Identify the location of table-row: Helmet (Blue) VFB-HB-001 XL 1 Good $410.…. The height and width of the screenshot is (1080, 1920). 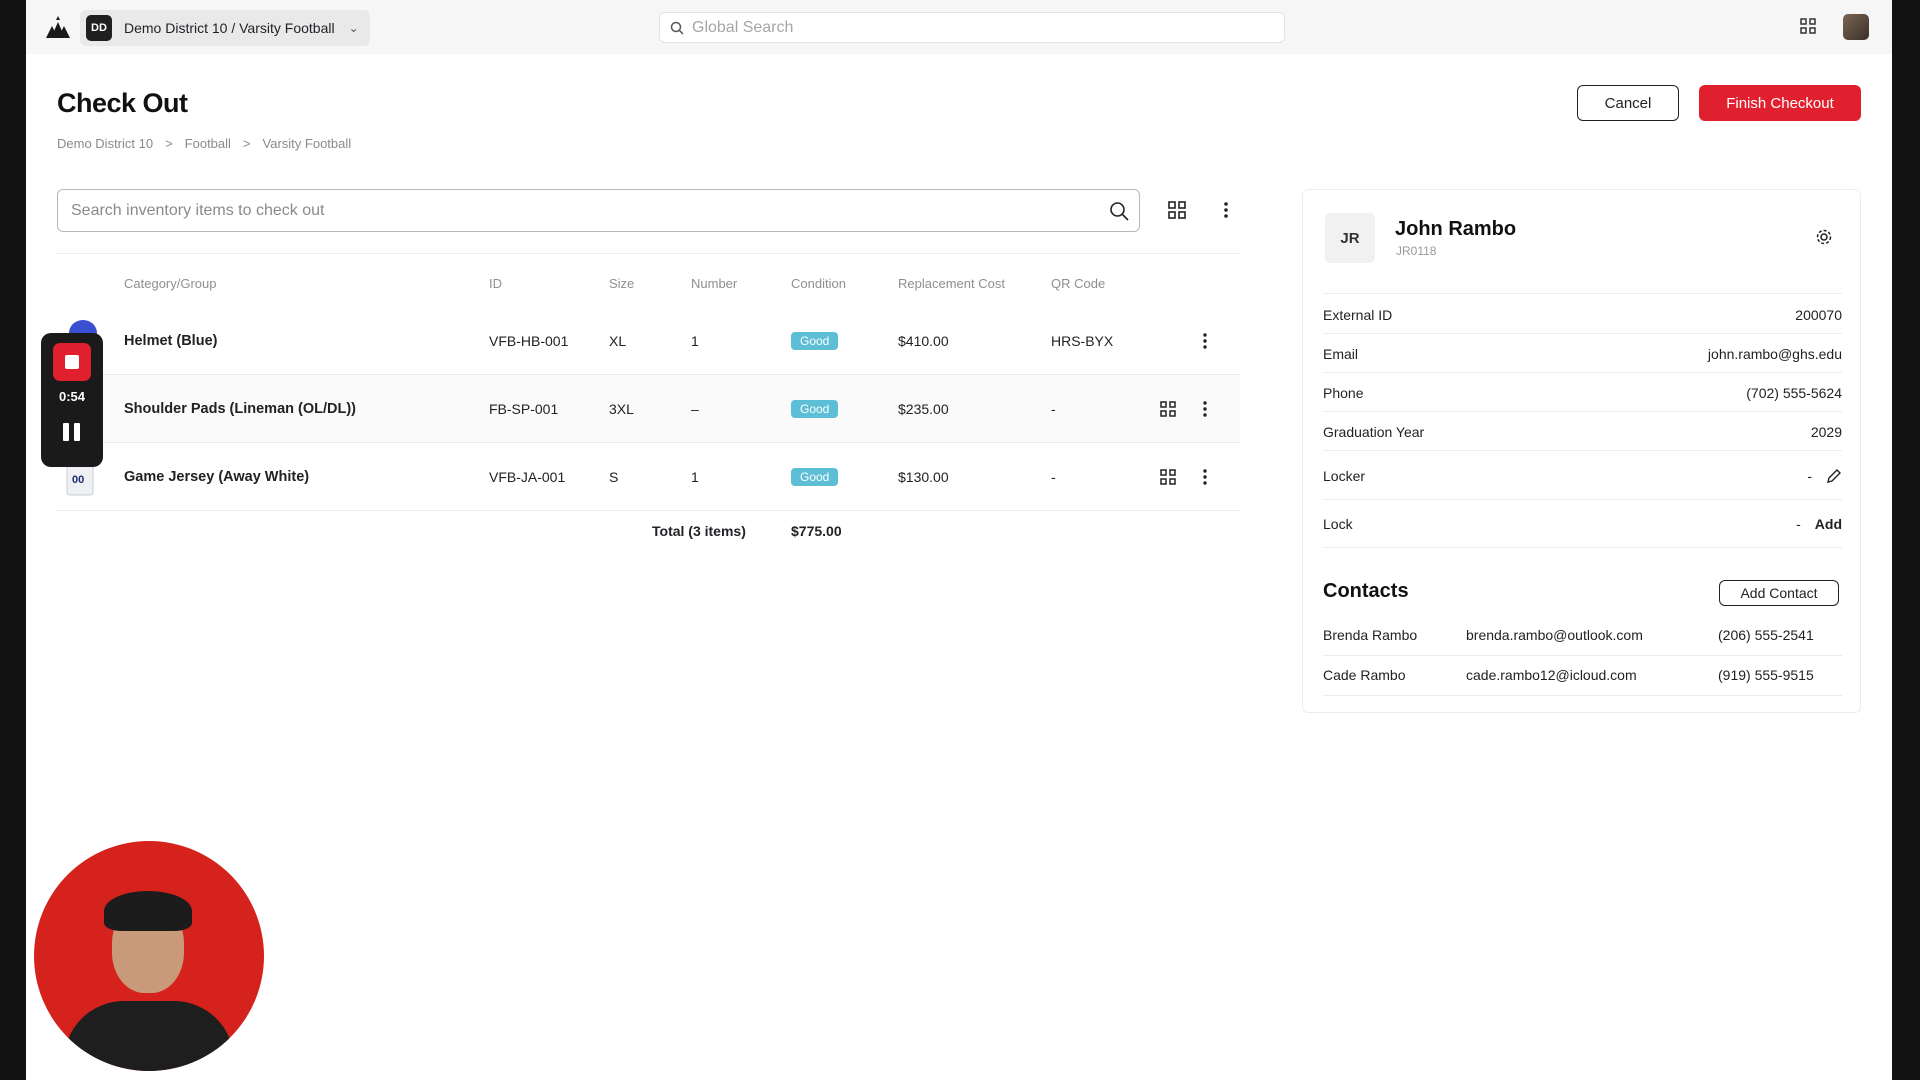
(648, 341).